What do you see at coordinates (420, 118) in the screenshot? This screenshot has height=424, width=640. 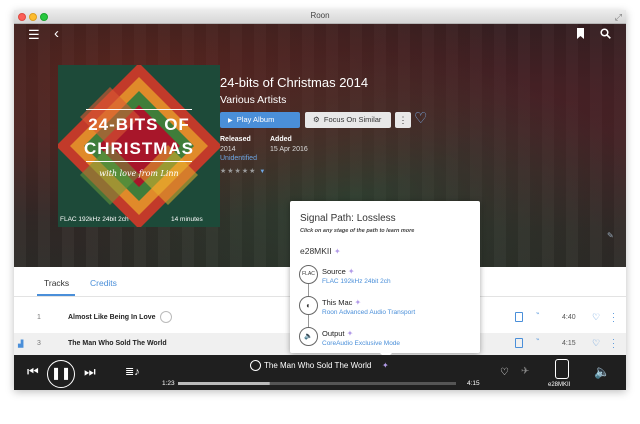 I see `favorite-heart-icon: ♡` at bounding box center [420, 118].